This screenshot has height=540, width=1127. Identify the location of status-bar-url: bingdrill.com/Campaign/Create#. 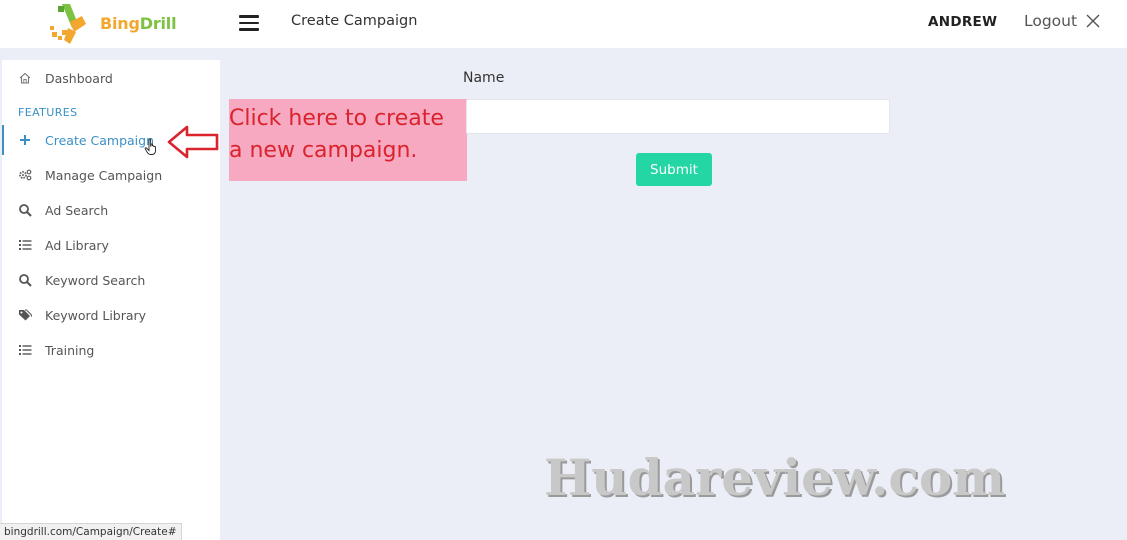
(91, 531).